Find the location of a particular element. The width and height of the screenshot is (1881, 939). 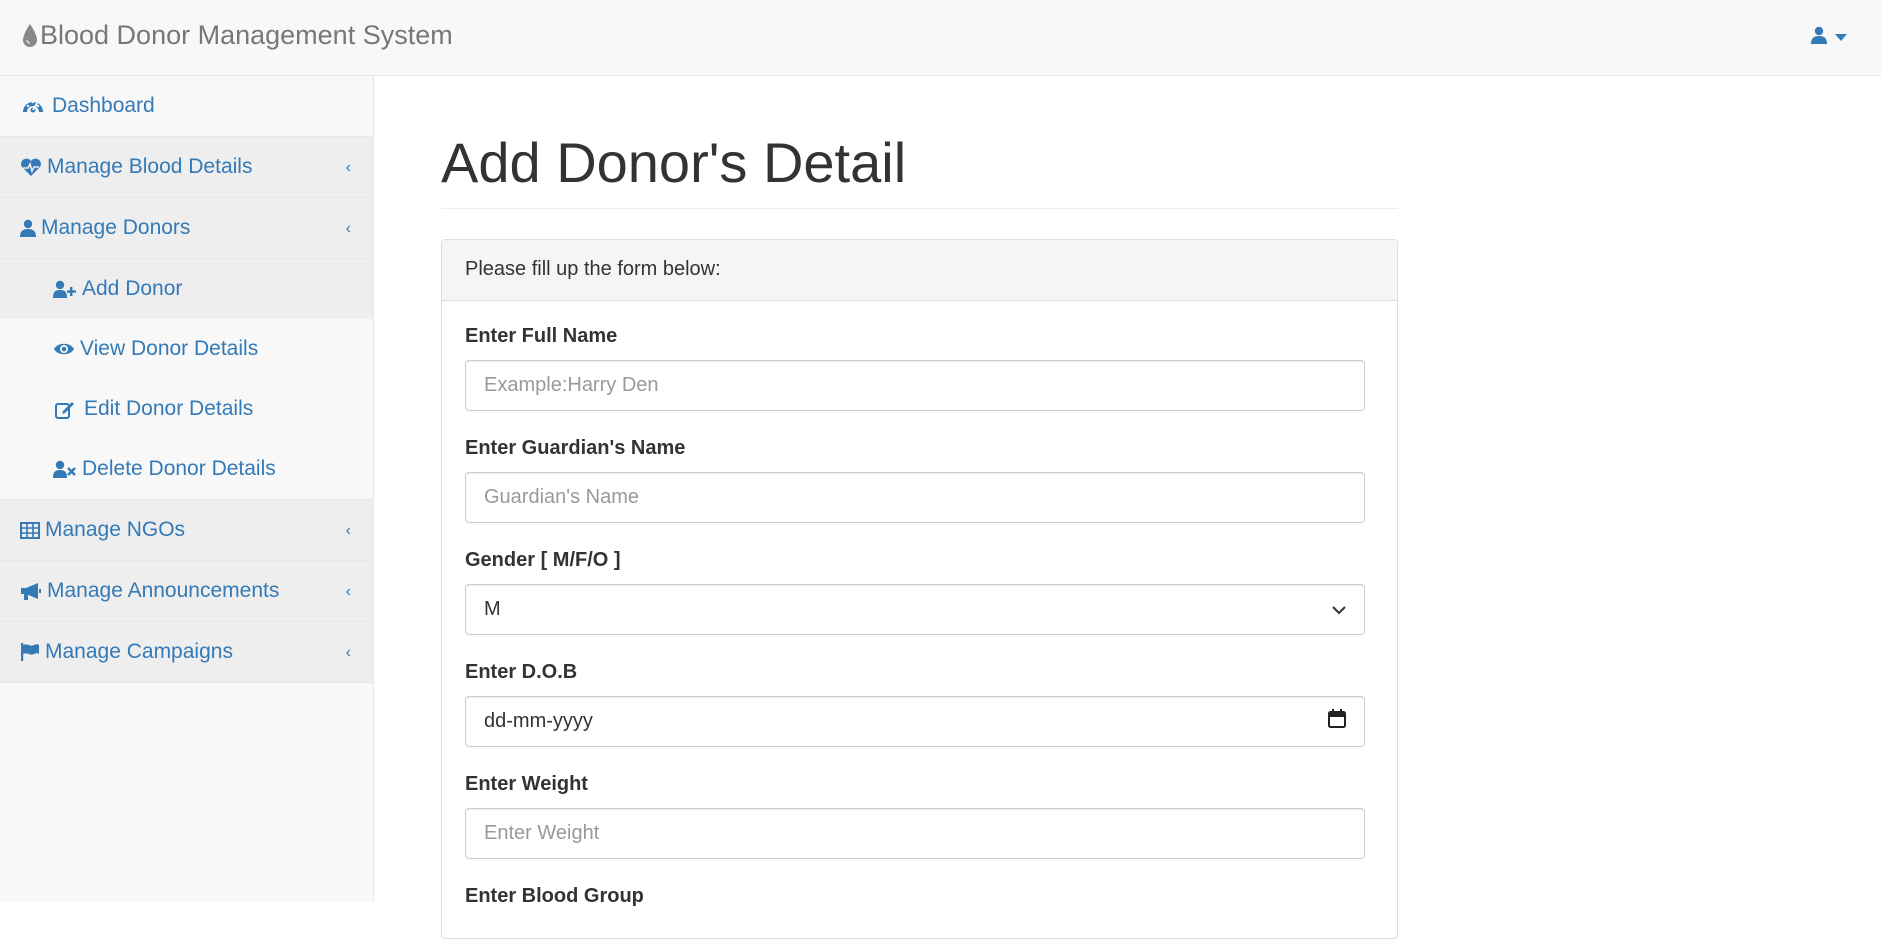

sidebar-item-manage-announcements: Manage Announcements ‹ is located at coordinates (186, 591).